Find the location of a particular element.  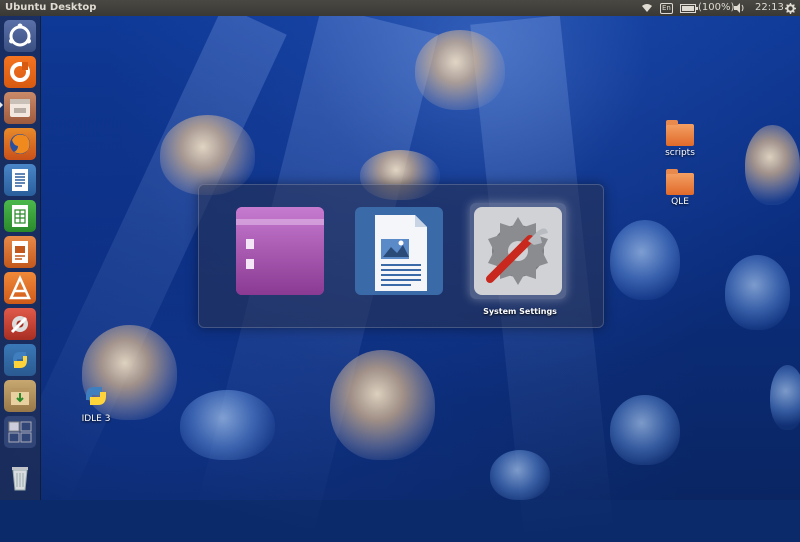

system-settings-button is located at coordinates (20, 324).